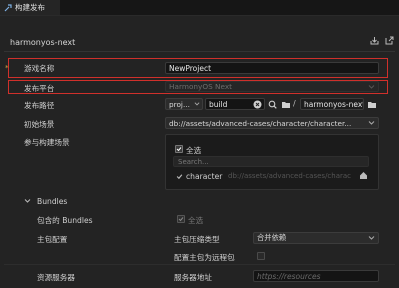 The width and height of the screenshot is (399, 288). What do you see at coordinates (289, 276) in the screenshot?
I see `server-address-placeholder: https://resources` at bounding box center [289, 276].